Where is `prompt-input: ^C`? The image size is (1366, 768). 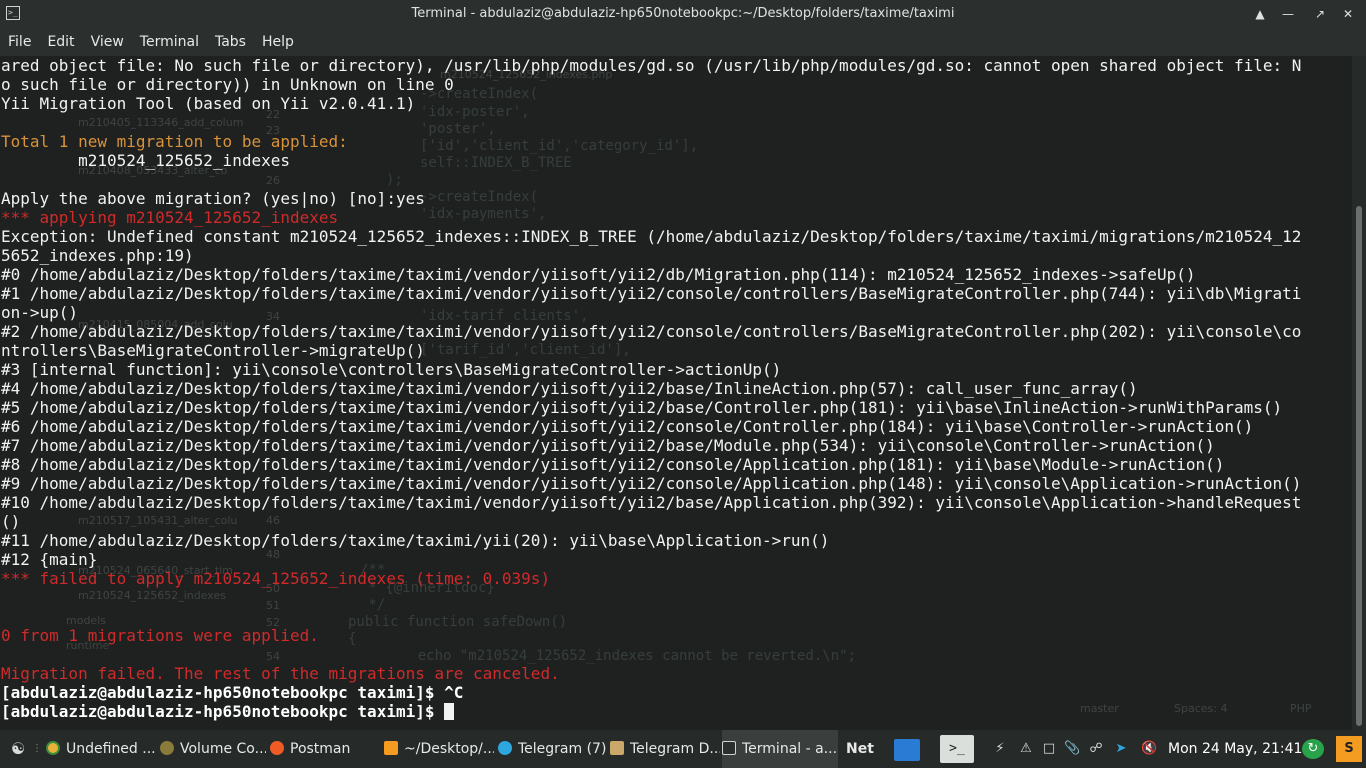
prompt-input: ^C is located at coordinates (454, 692).